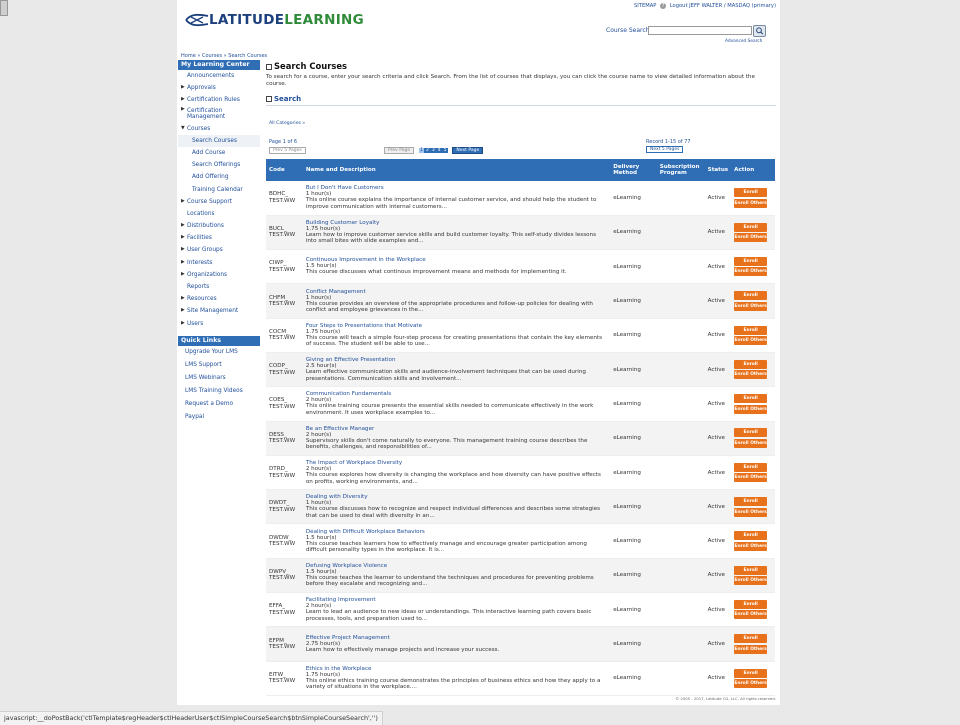 The height and width of the screenshot is (725, 960). Describe the element at coordinates (219, 299) in the screenshot. I see `sidebar-item: ▶ Resources` at that location.